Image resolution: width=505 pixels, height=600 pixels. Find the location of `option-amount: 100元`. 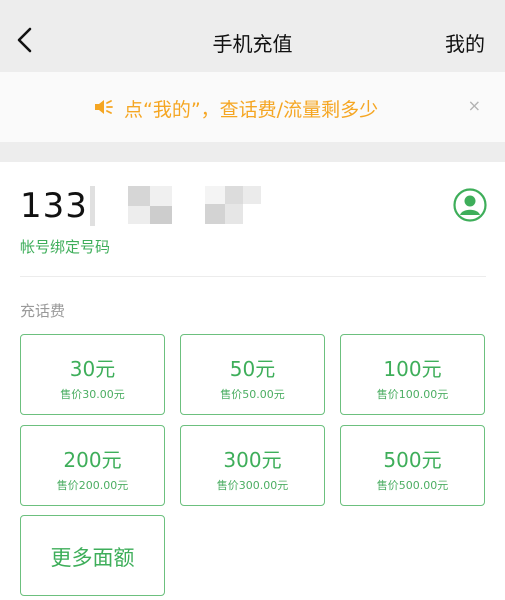

option-amount: 100元 is located at coordinates (412, 369).